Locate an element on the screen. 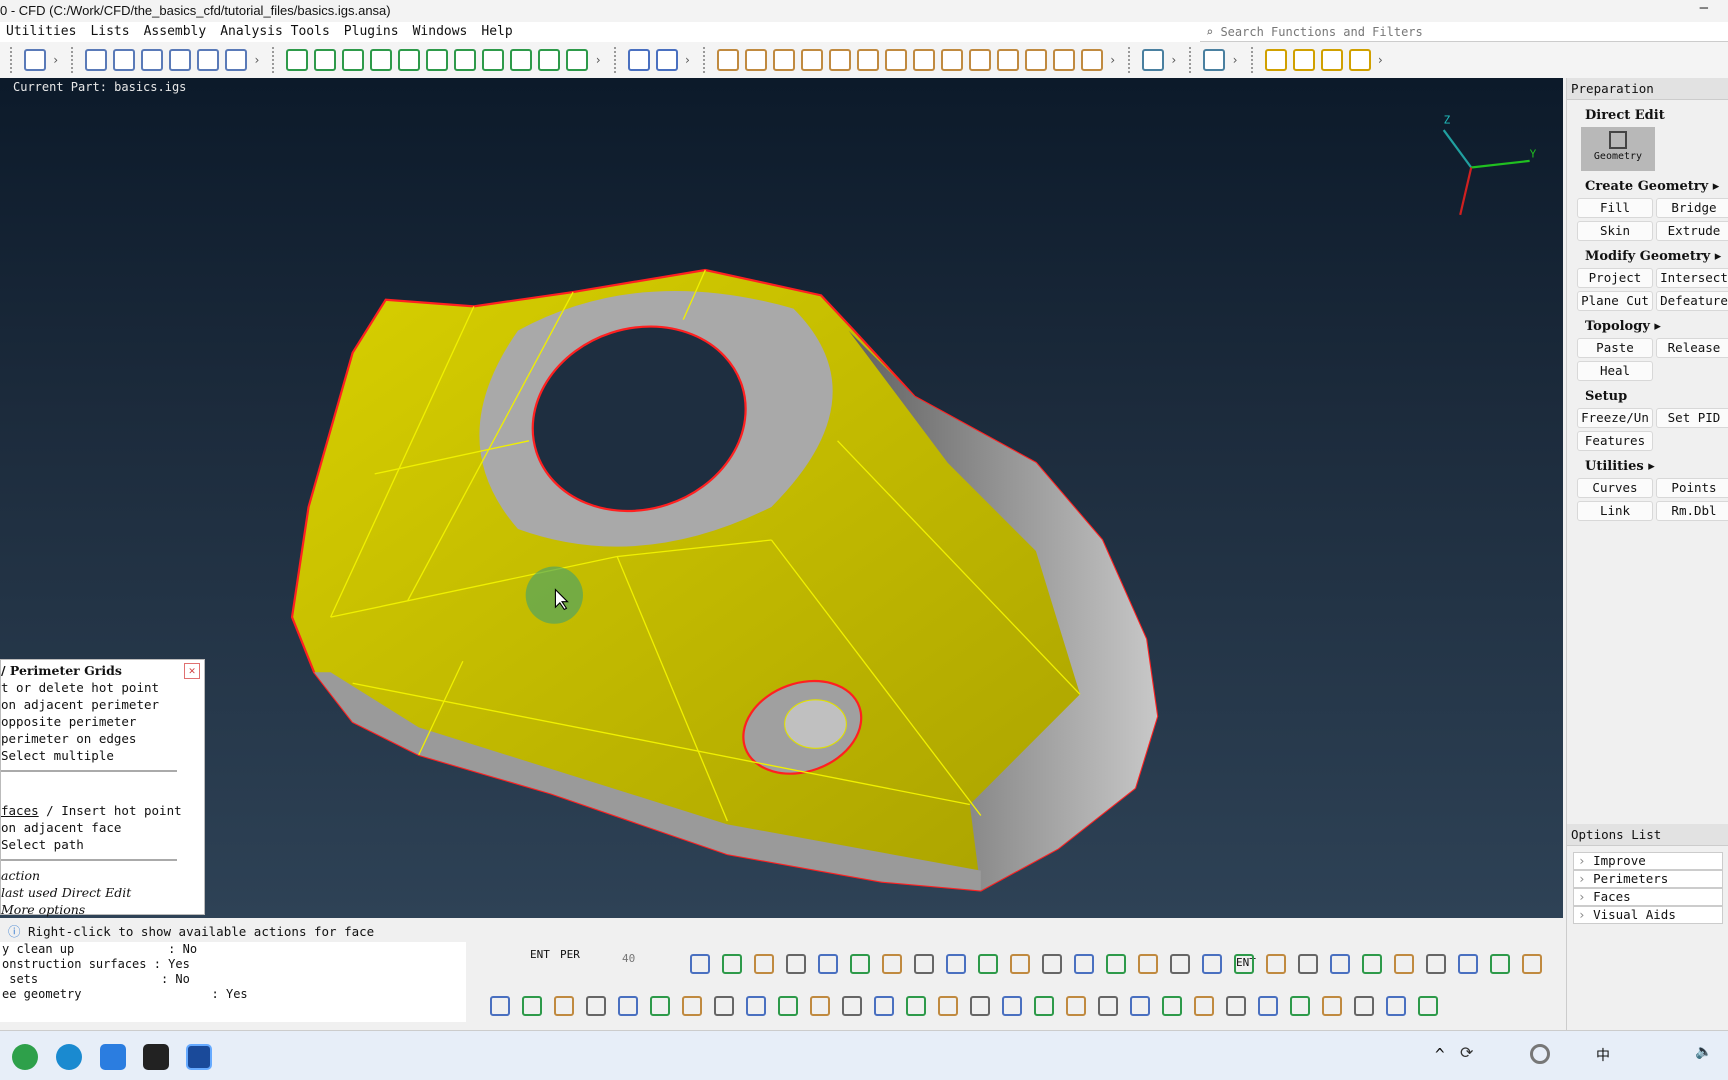  option-perimeters: › Perimeters is located at coordinates (1648, 879).